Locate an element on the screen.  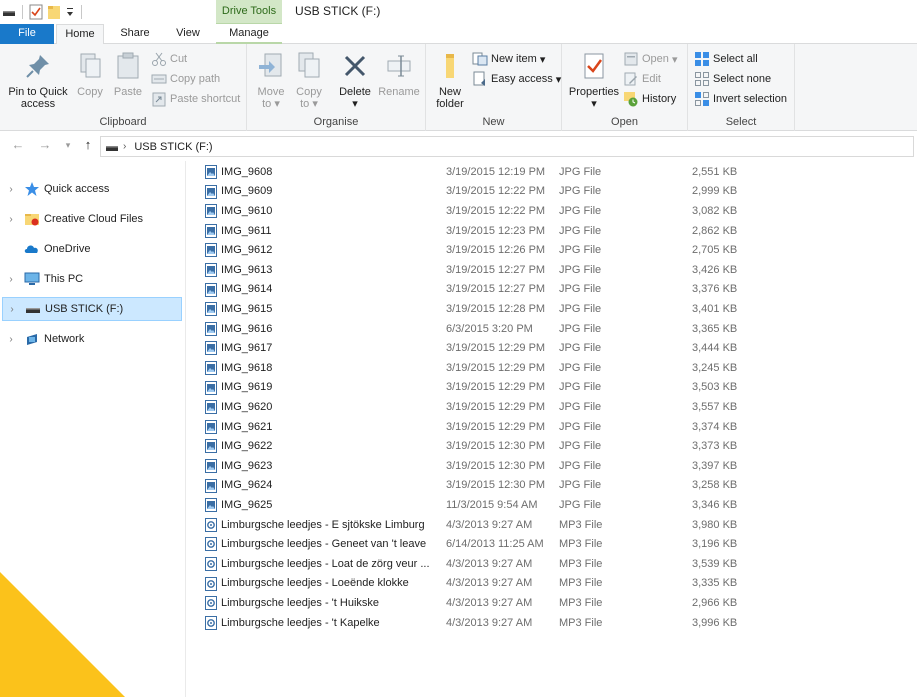
pin-to-quick-access-button: Pin to Quick access is located at coordinates (38, 80).